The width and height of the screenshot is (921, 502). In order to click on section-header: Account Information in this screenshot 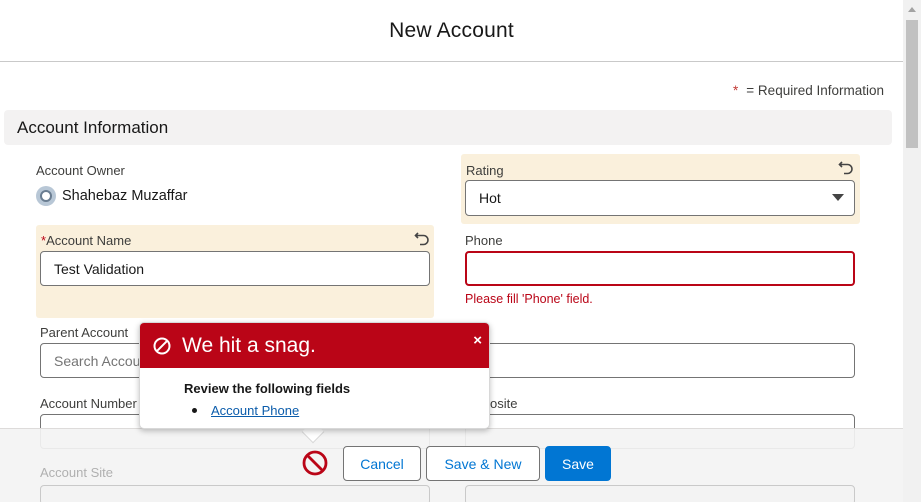, I will do `click(448, 127)`.